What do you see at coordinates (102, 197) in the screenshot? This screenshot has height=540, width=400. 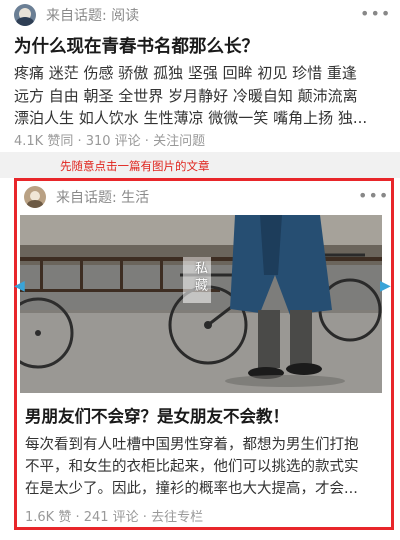 I see `topic-label: 来自话题: 生活` at bounding box center [102, 197].